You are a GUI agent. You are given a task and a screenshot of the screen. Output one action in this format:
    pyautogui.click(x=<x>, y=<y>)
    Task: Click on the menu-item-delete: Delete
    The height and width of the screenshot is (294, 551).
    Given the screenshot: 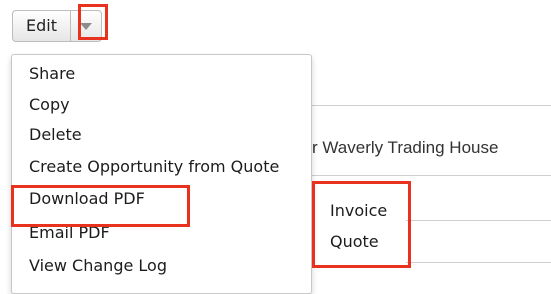 What is the action you would take?
    pyautogui.click(x=55, y=135)
    